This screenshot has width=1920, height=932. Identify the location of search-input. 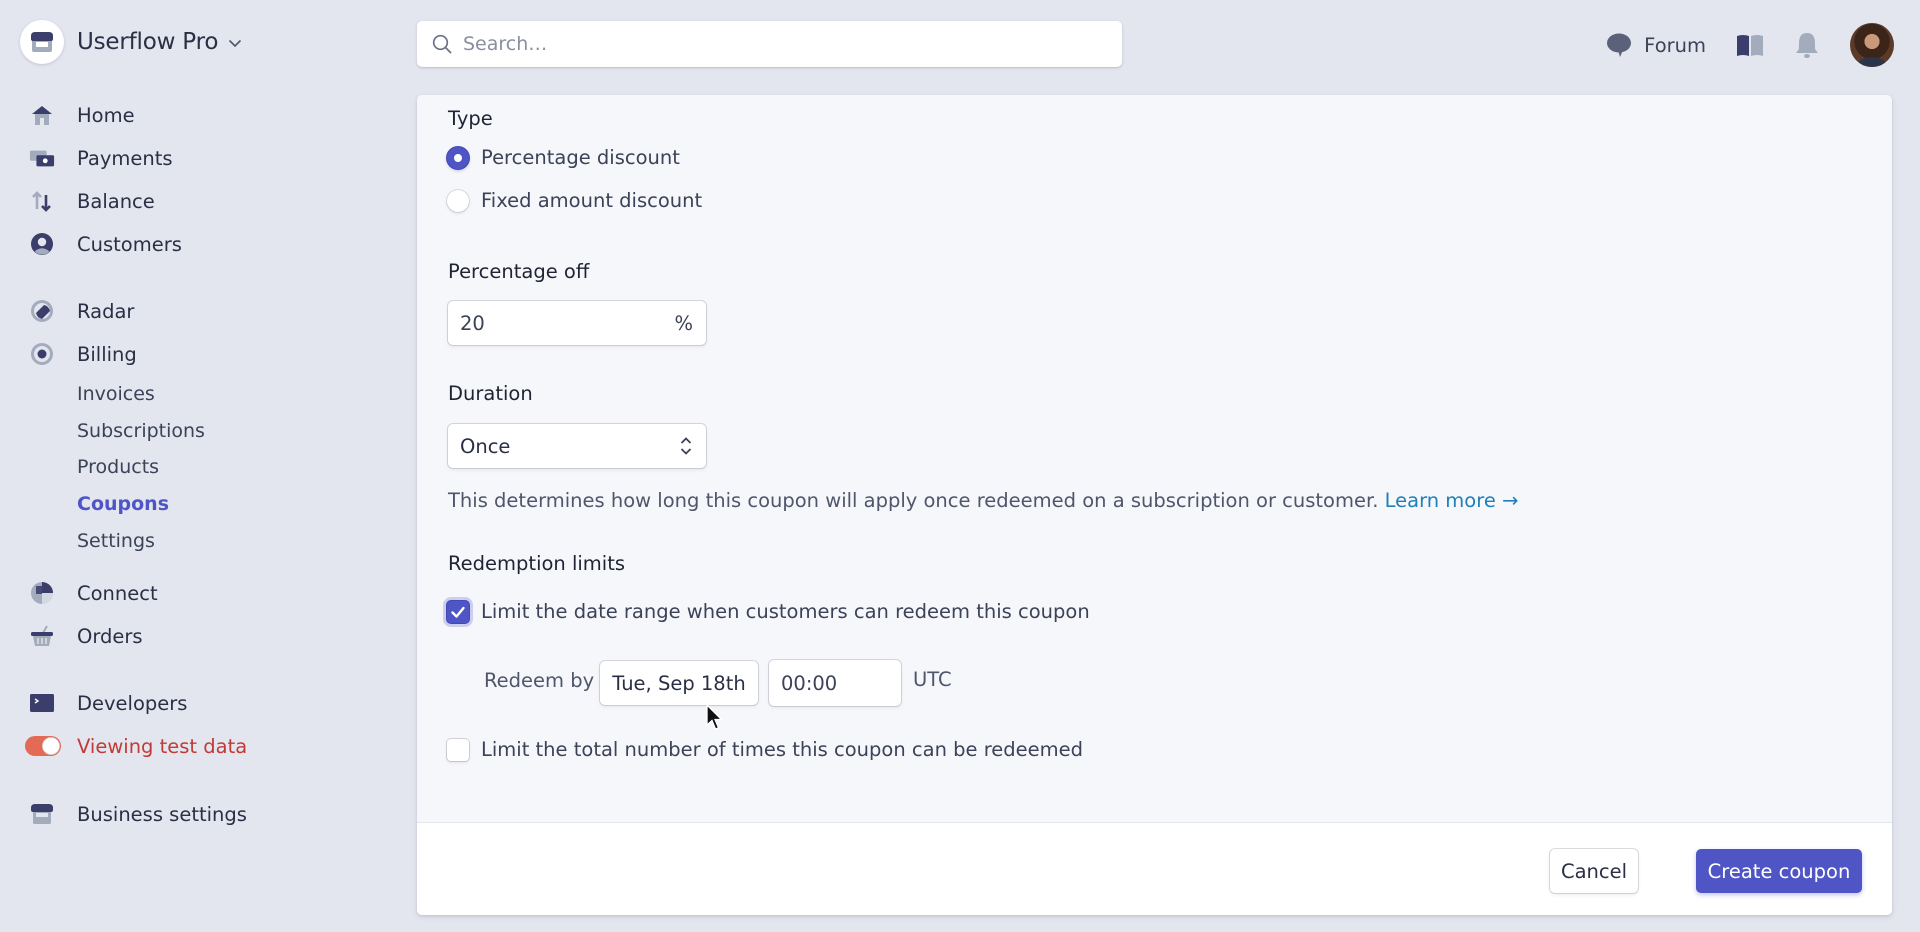
(763, 44).